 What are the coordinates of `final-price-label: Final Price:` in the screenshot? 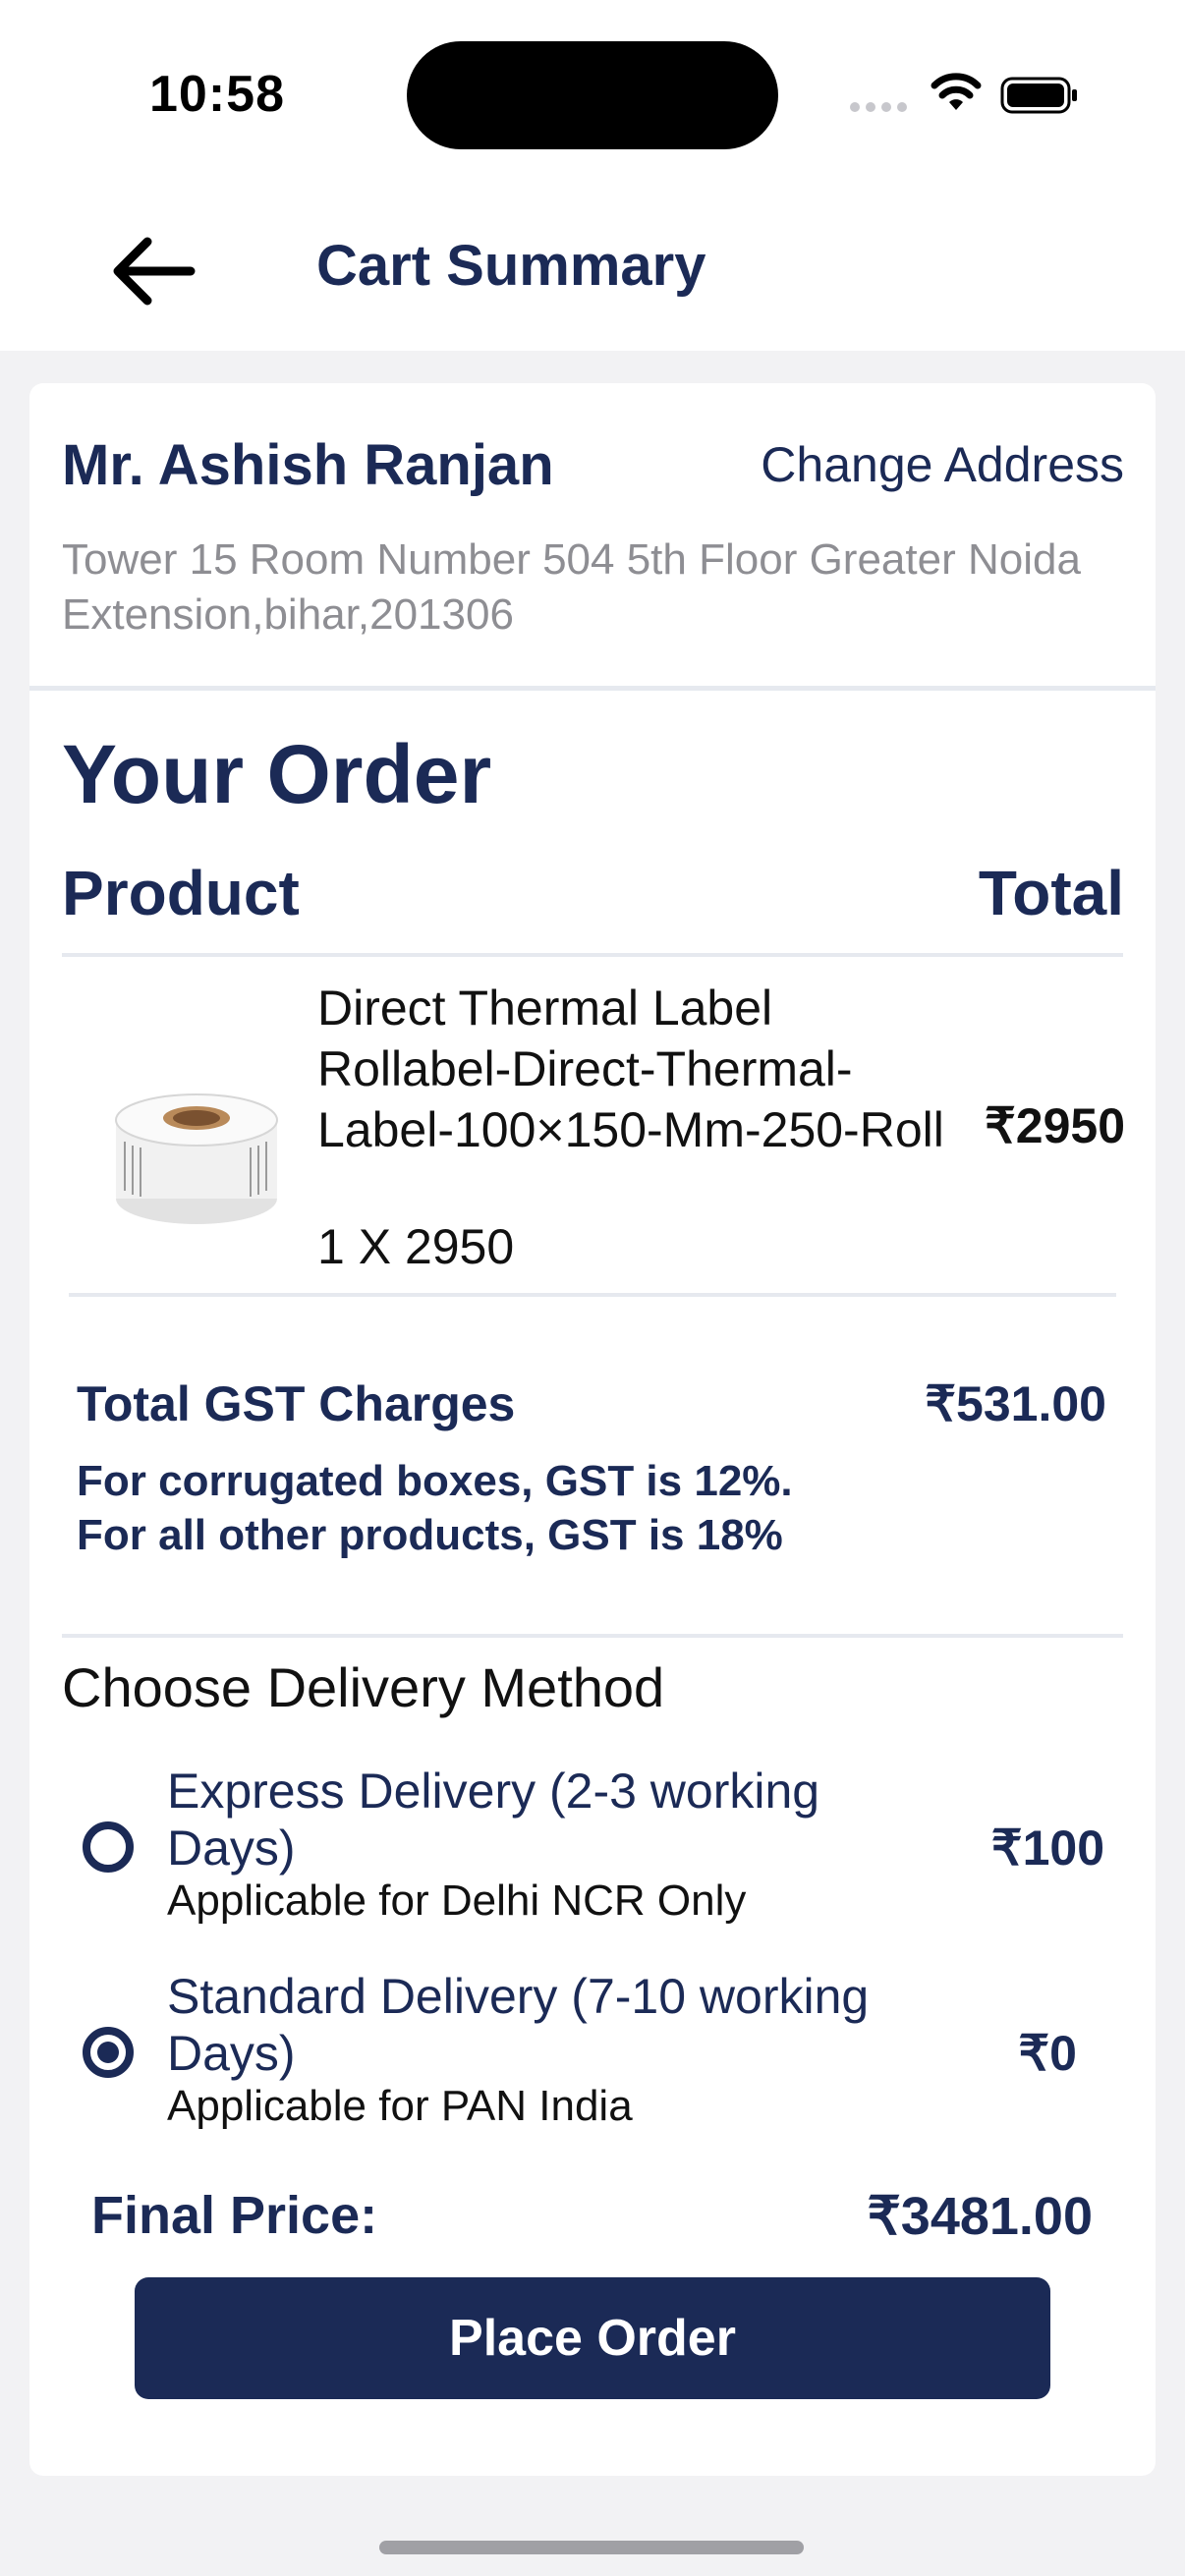 It's located at (235, 2215).